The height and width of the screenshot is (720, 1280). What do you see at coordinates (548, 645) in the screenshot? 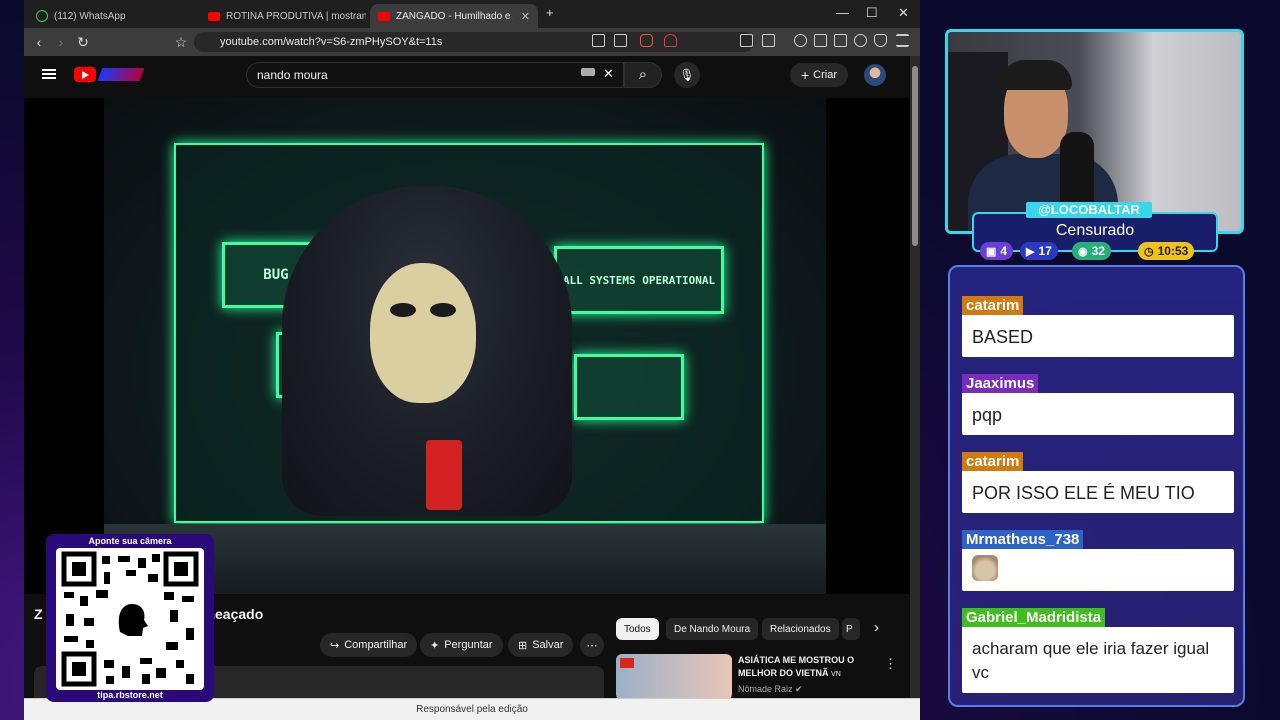
I see `save-label: Salvar` at bounding box center [548, 645].